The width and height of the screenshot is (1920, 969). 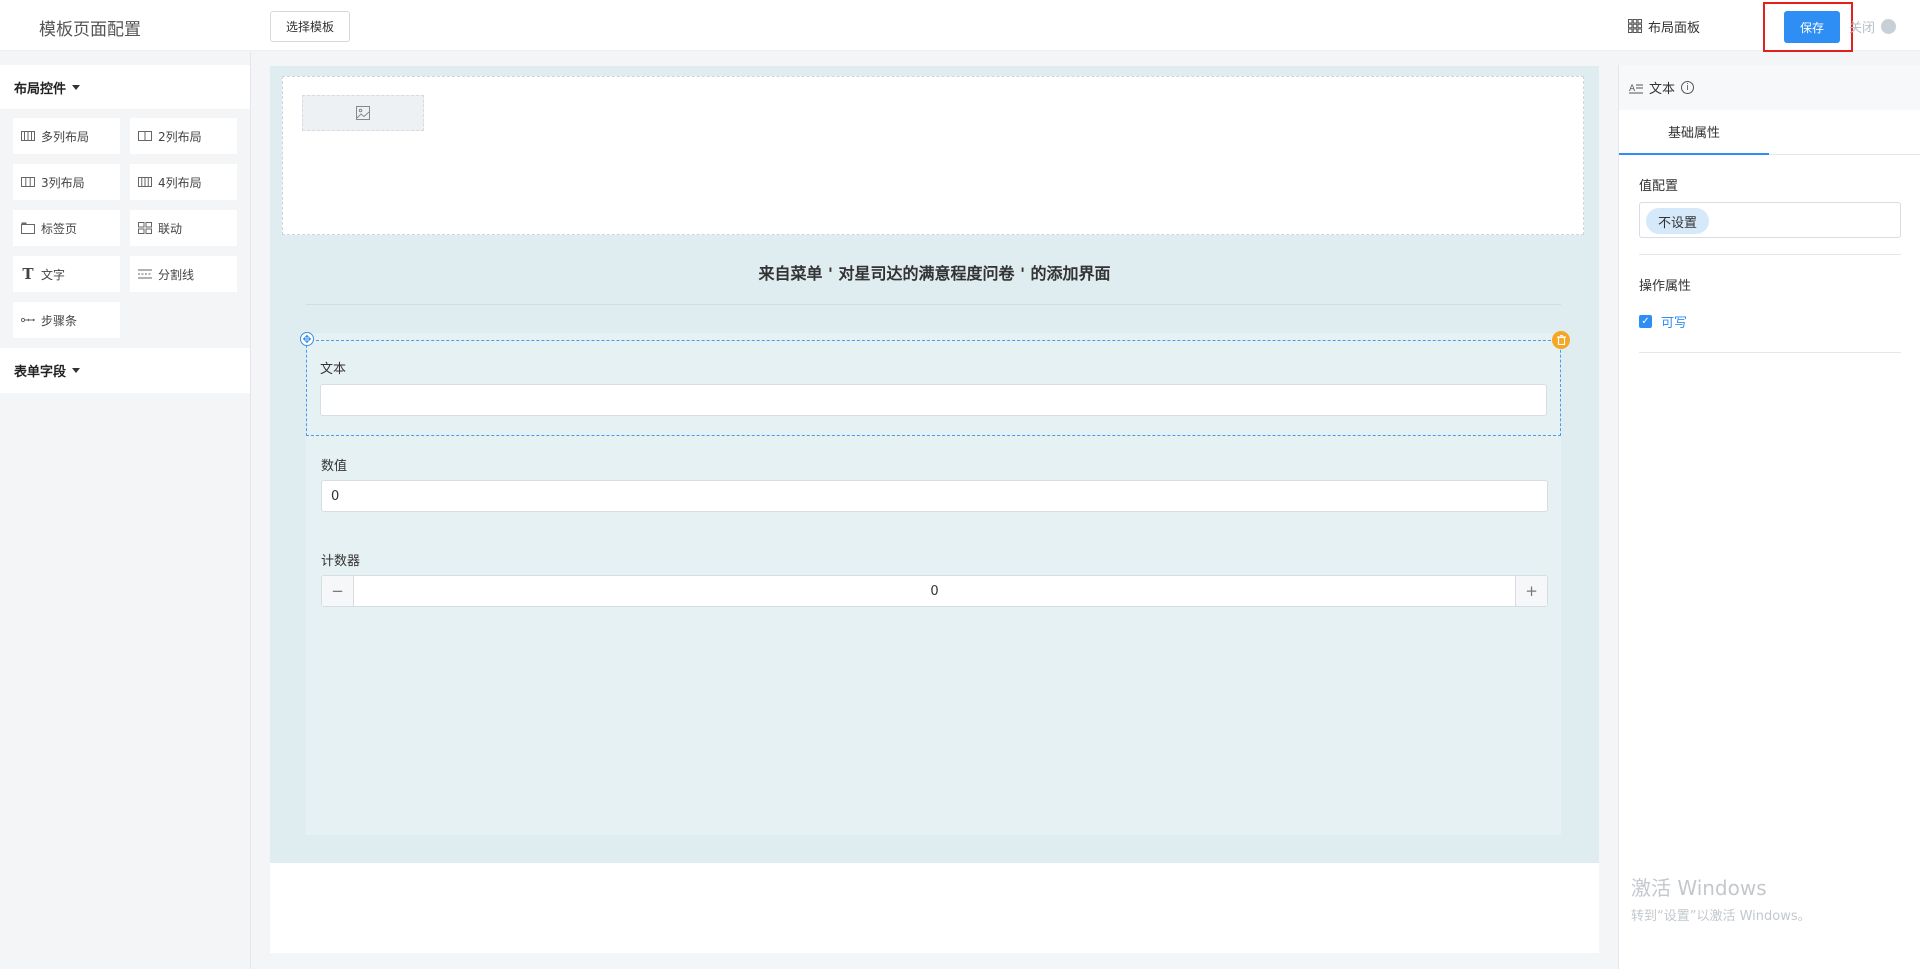 What do you see at coordinates (1769, 517) in the screenshot?
I see `properties-panel: A 文本 i 基础属性 值配置 不设置 操作属性 ✓ 可写` at bounding box center [1769, 517].